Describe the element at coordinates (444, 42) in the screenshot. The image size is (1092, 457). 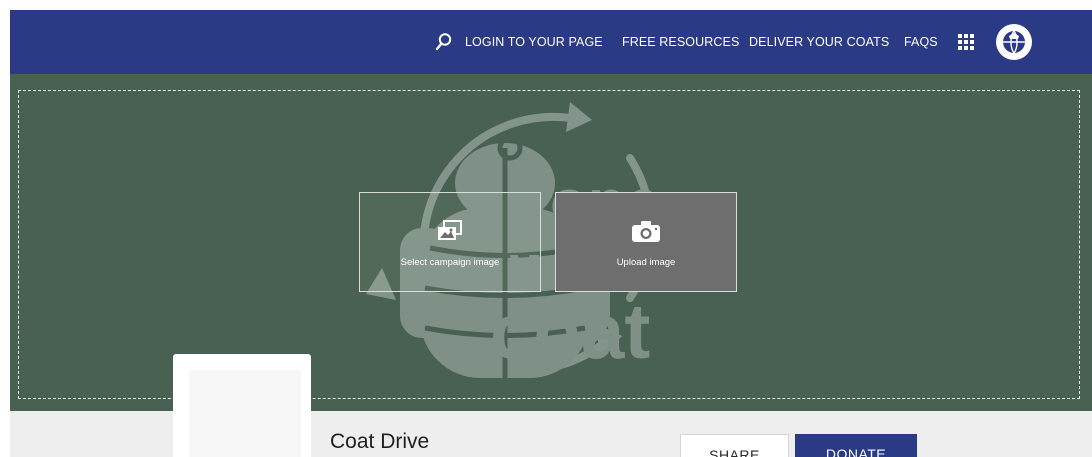
I see `search-icon` at that location.